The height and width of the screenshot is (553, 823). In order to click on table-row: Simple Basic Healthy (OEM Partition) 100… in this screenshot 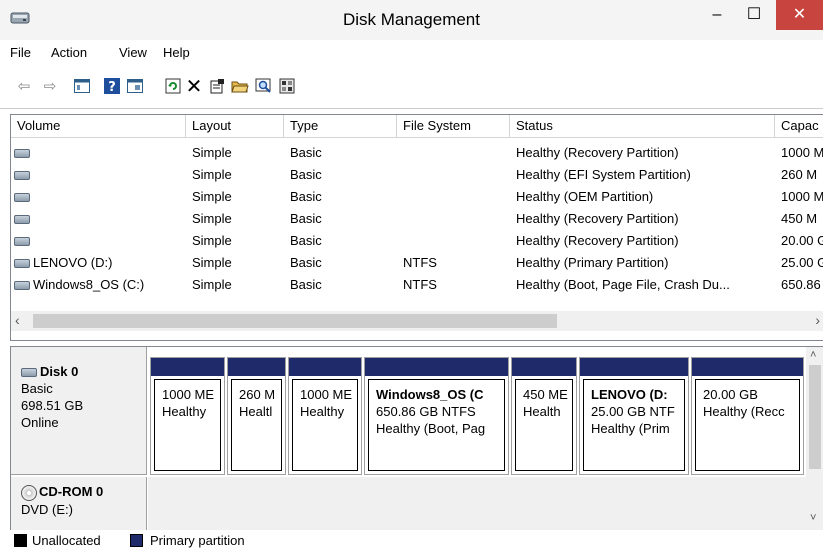, I will do `click(417, 197)`.